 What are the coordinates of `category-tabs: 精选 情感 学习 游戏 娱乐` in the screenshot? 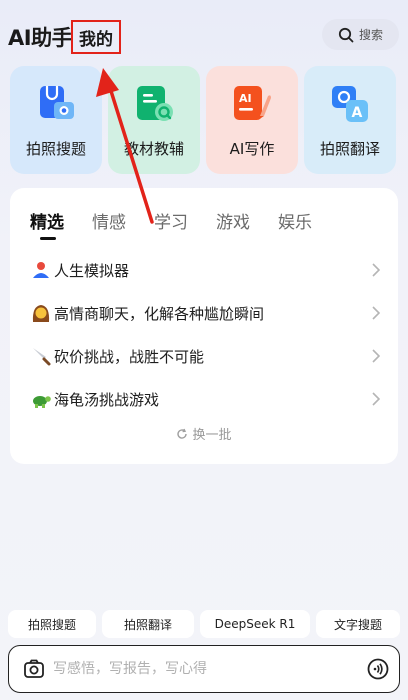 It's located at (210, 223).